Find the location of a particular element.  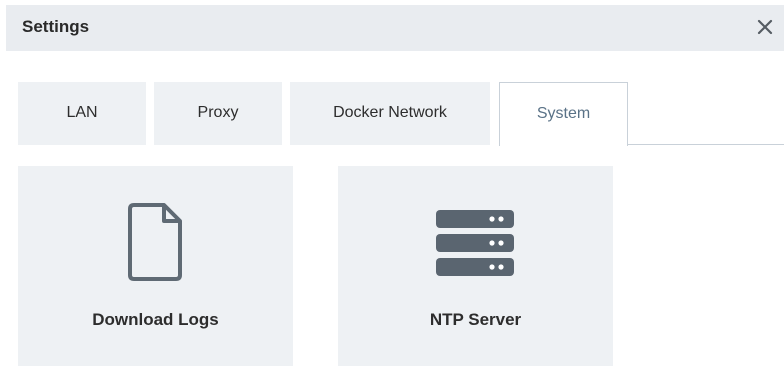

server-icon is located at coordinates (475, 243).